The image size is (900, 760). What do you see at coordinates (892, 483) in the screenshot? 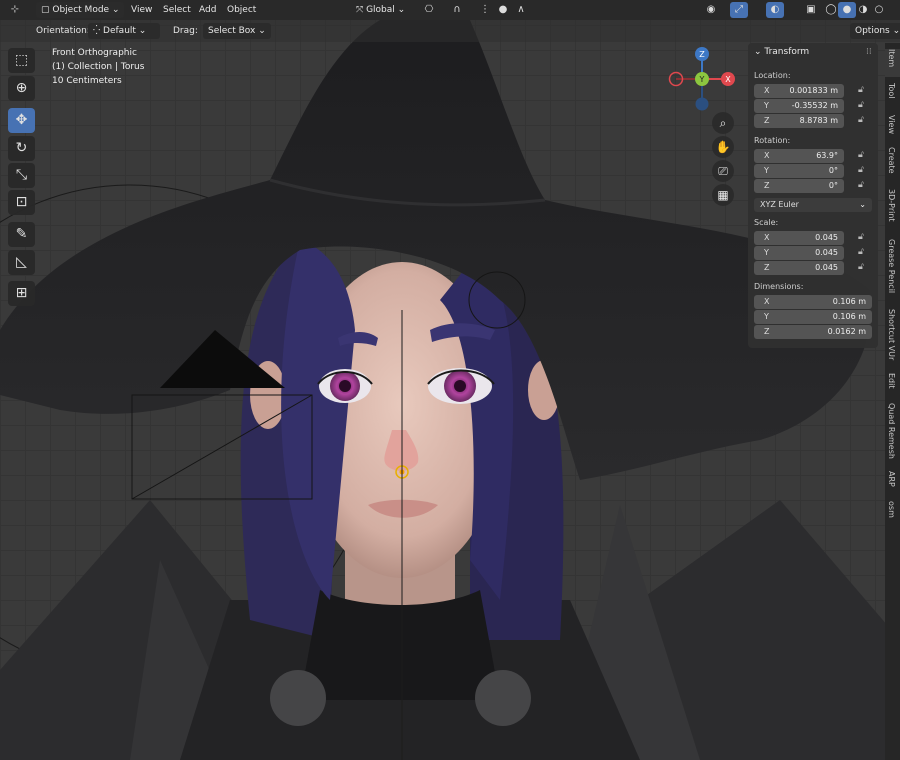
I see `tab-arp: ARP` at bounding box center [892, 483].